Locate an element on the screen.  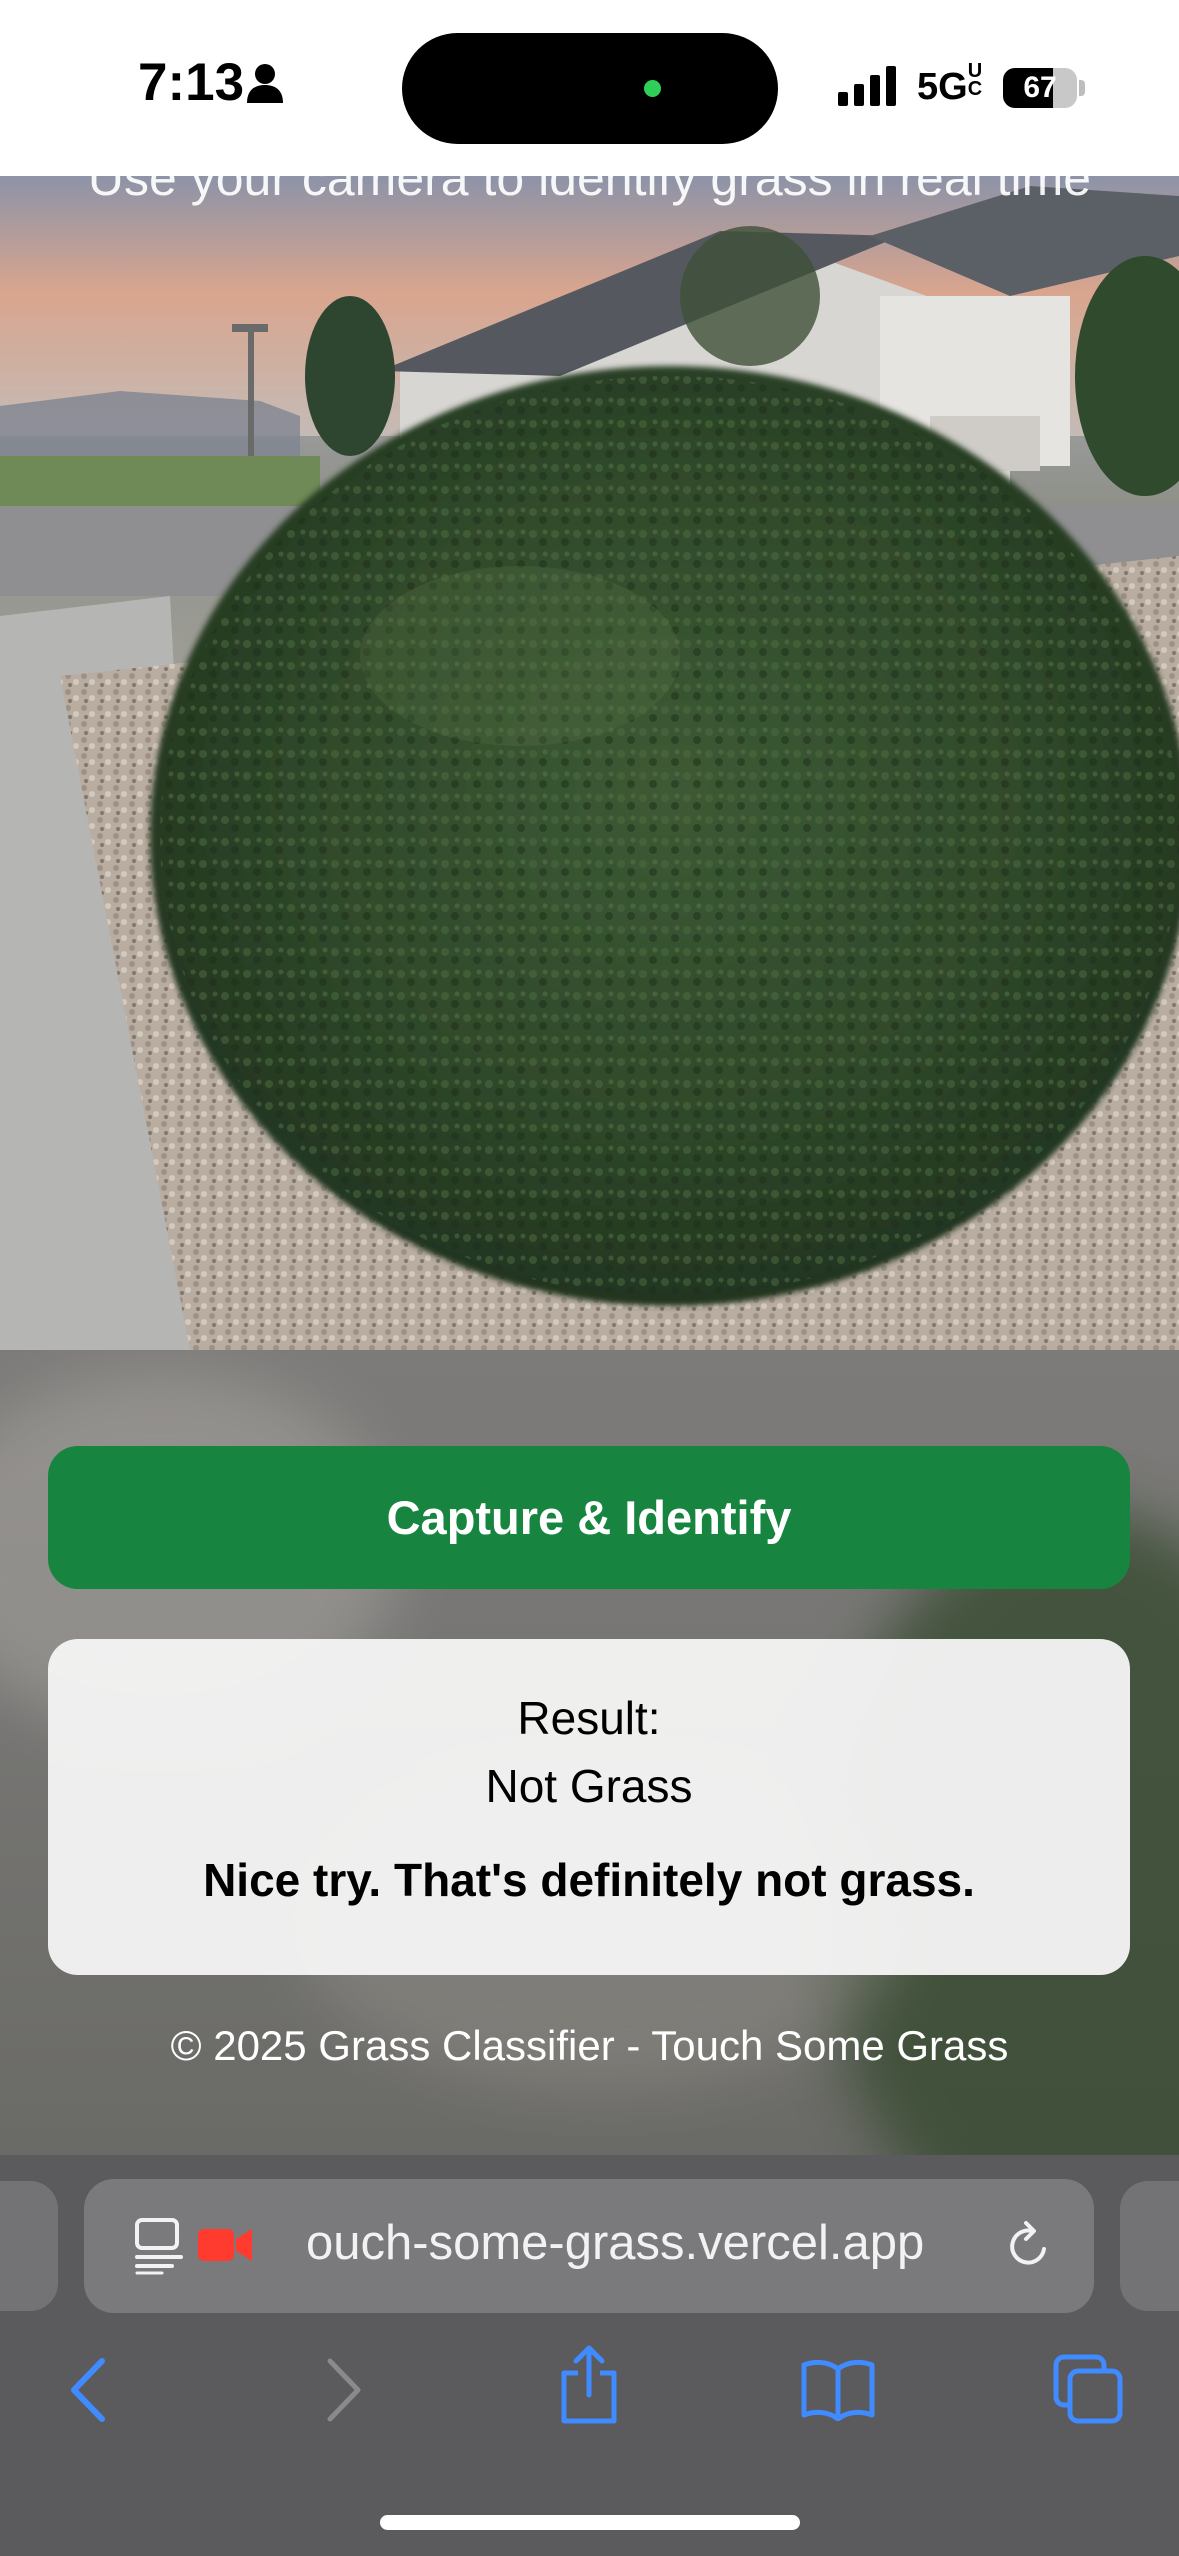
address-bar: ouch-some-grass.vercel.app is located at coordinates (589, 2246).